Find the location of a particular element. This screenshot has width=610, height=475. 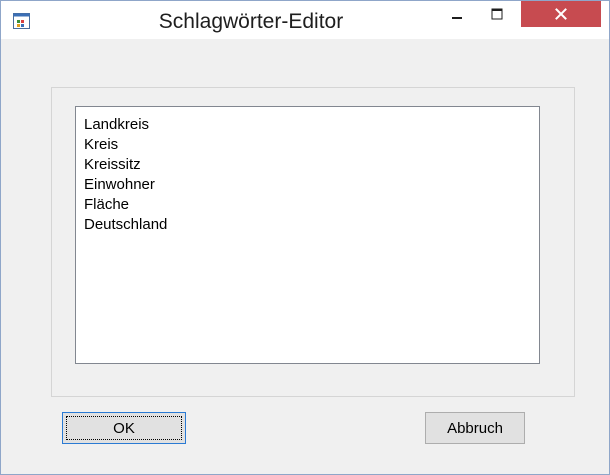

list-item: Deutschland is located at coordinates (311, 225).